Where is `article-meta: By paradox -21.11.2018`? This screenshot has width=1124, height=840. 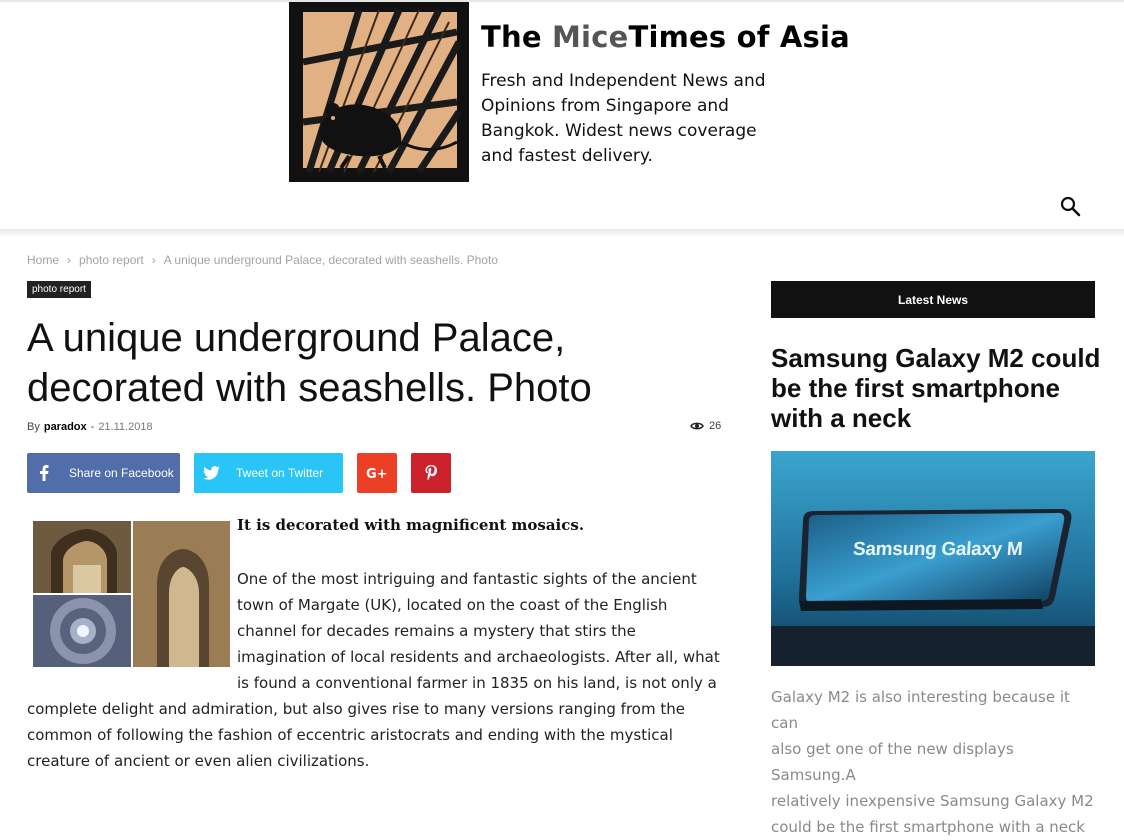 article-meta: By paradox -21.11.2018 is located at coordinates (90, 427).